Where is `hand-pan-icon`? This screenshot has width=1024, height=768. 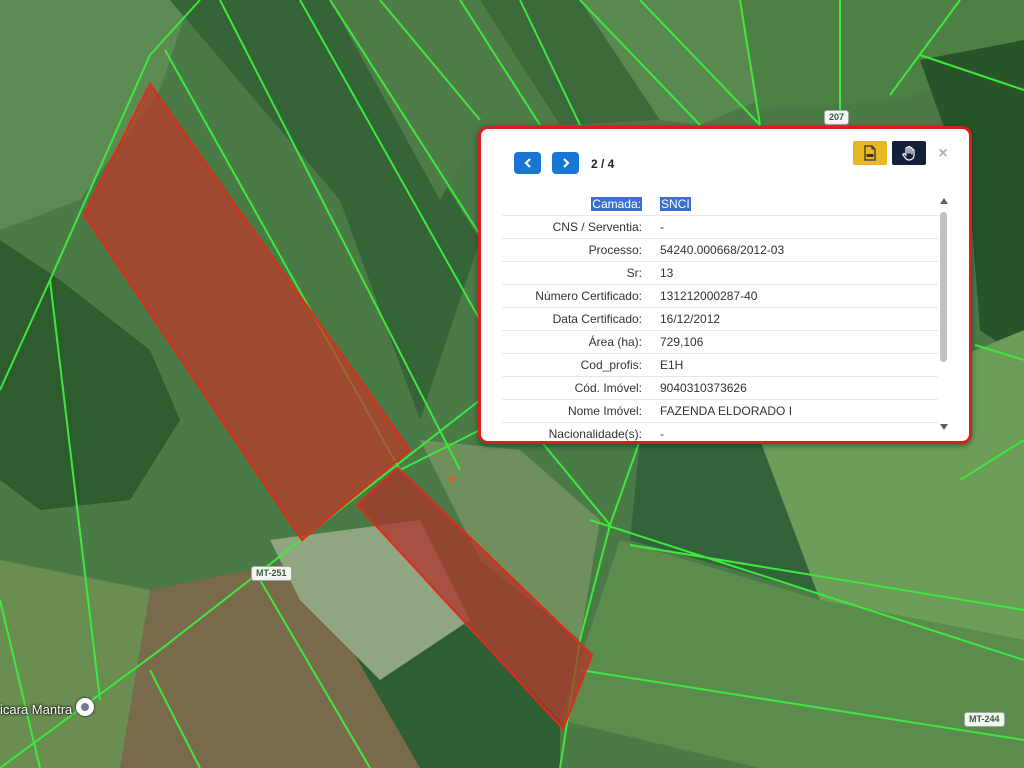 hand-pan-icon is located at coordinates (908, 153).